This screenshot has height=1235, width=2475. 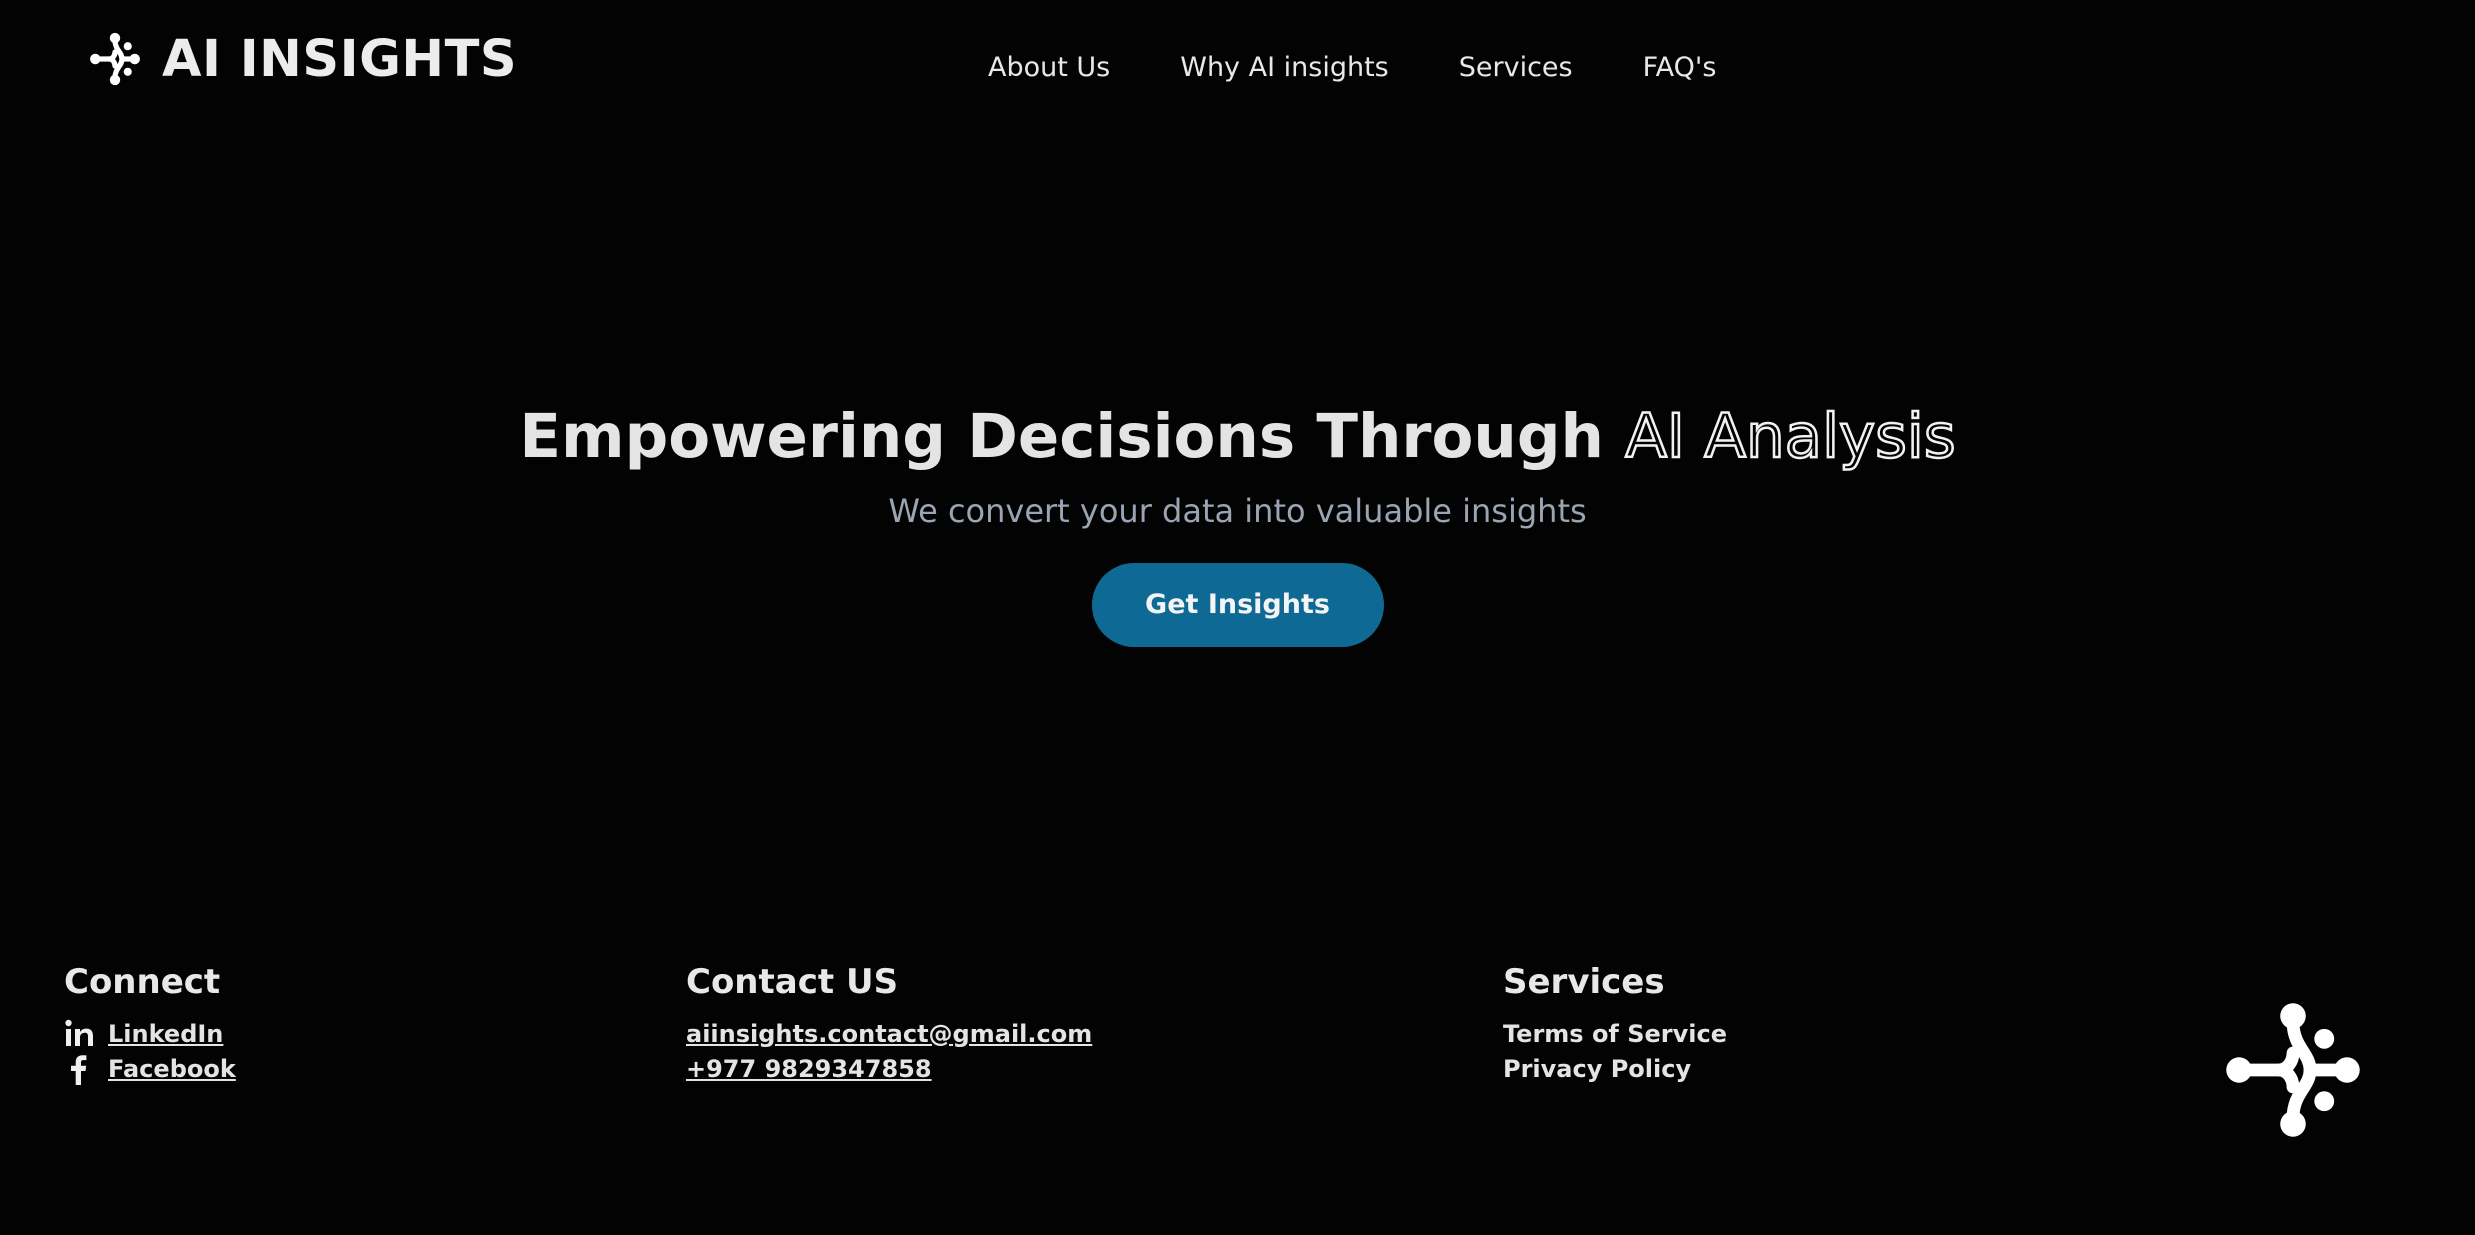 What do you see at coordinates (1584, 982) in the screenshot?
I see `footer-services-heading: Services` at bounding box center [1584, 982].